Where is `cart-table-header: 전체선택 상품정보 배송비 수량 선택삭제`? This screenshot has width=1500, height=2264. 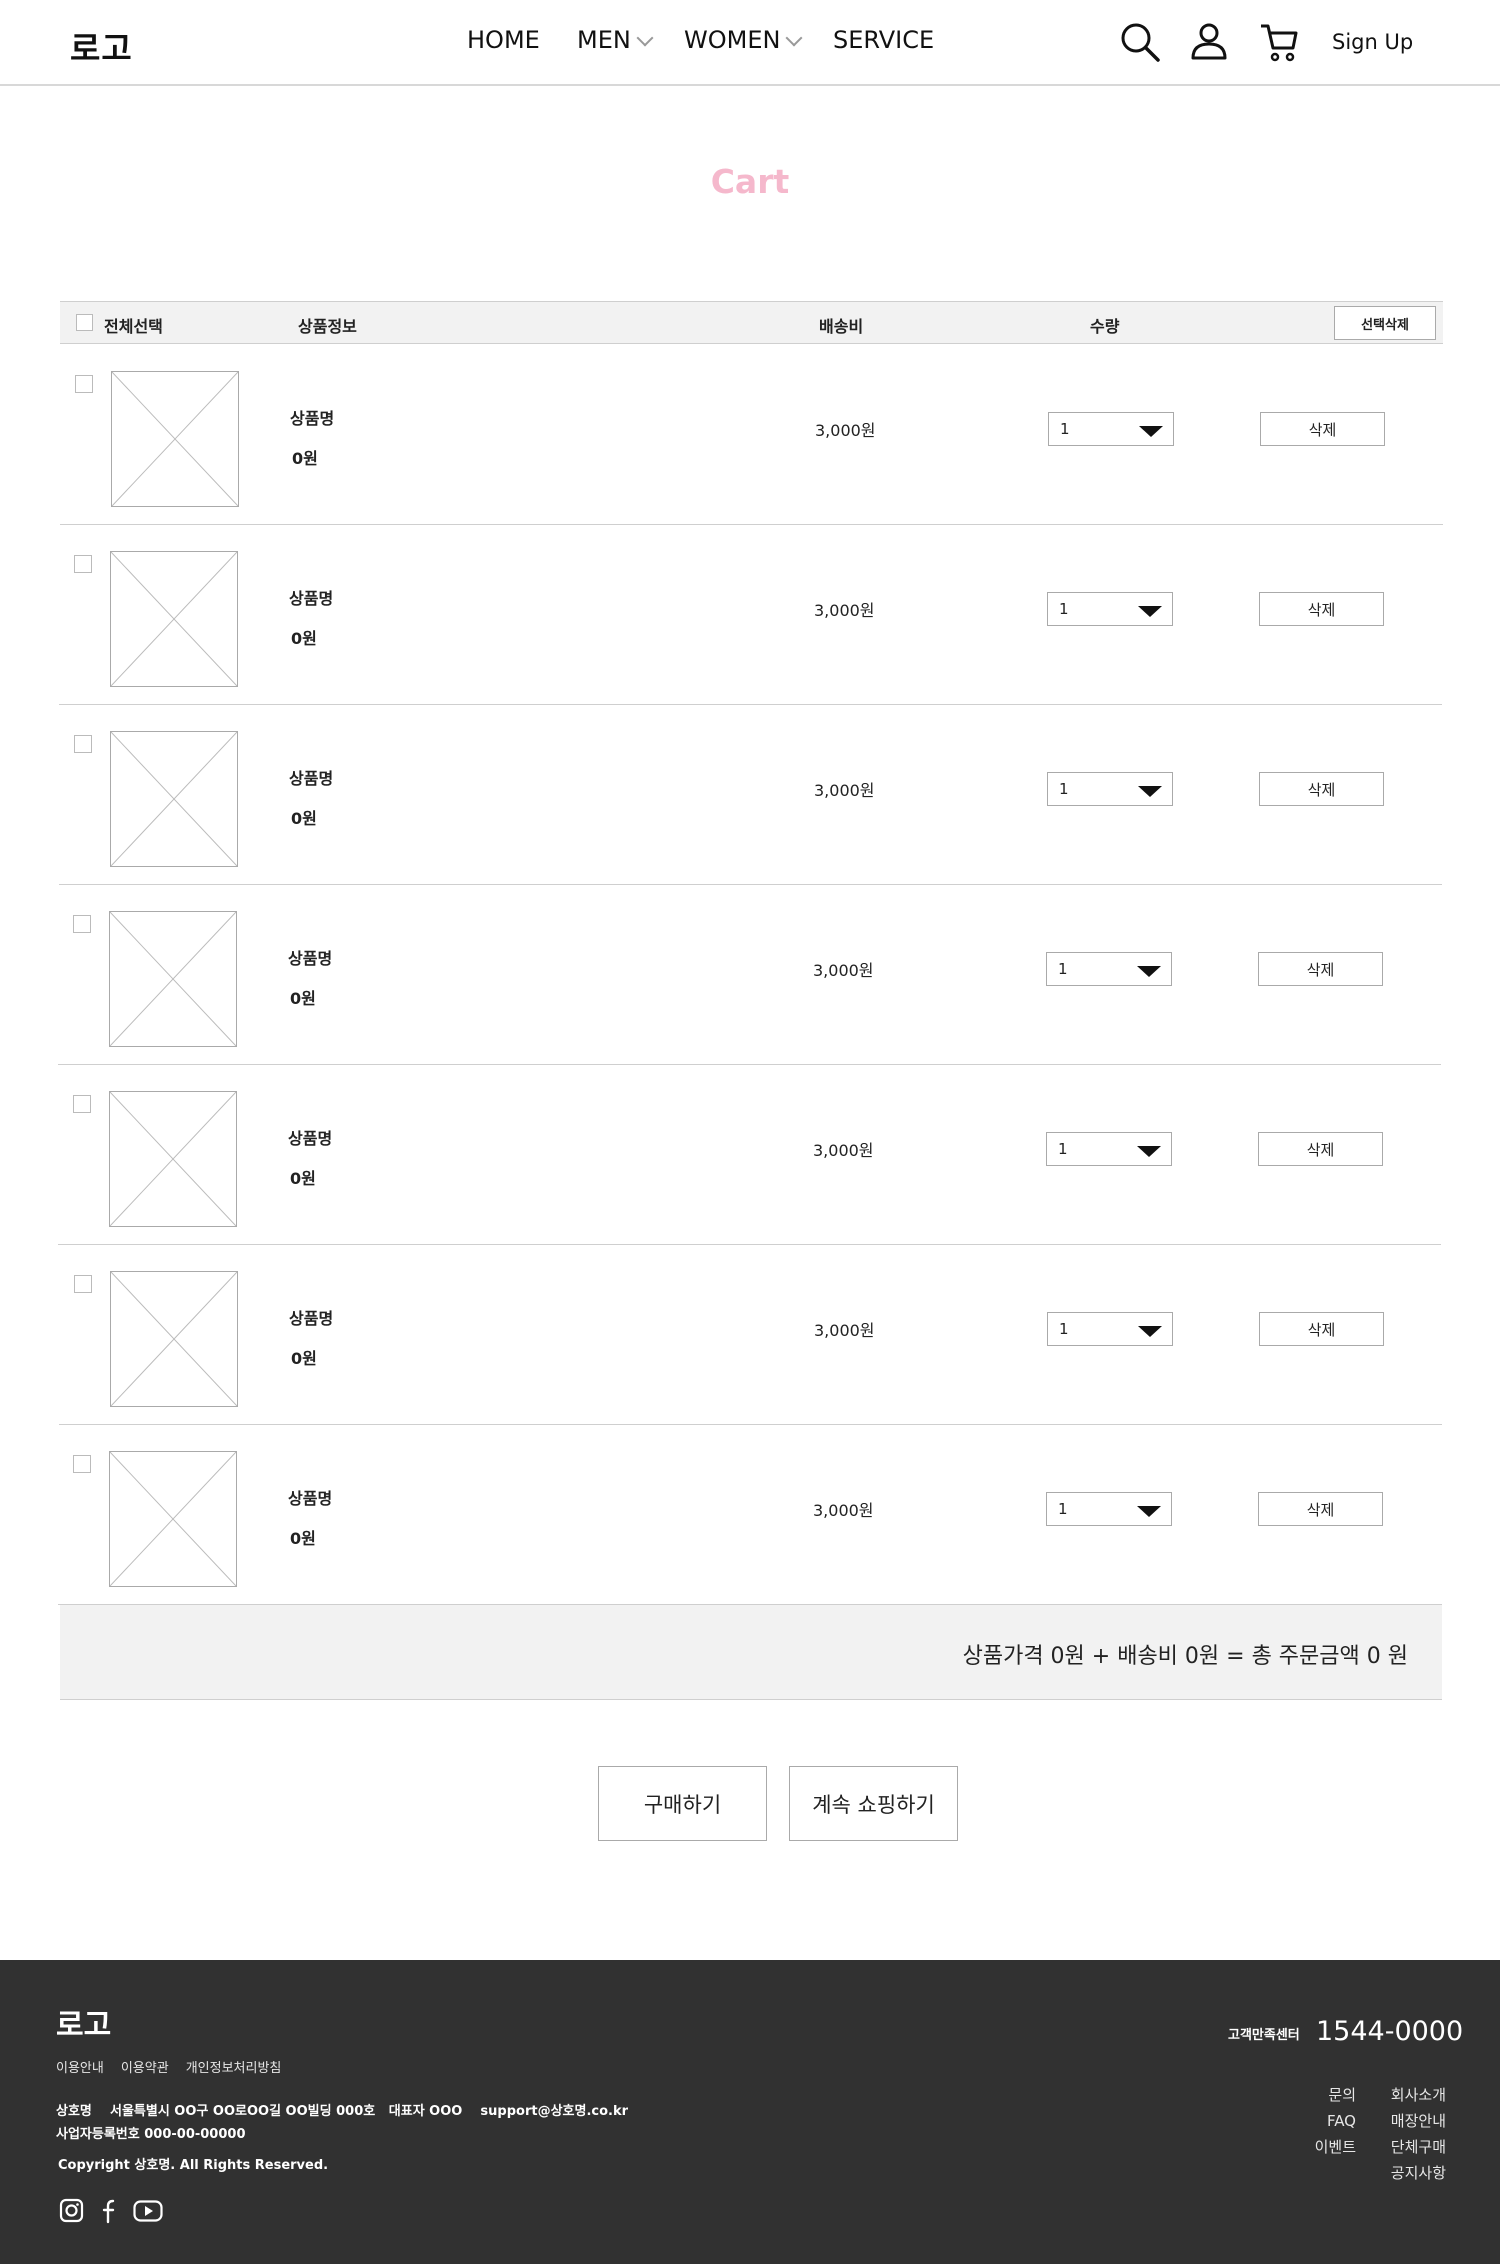 cart-table-header: 전체선택 상품정보 배송비 수량 선택삭제 is located at coordinates (751, 322).